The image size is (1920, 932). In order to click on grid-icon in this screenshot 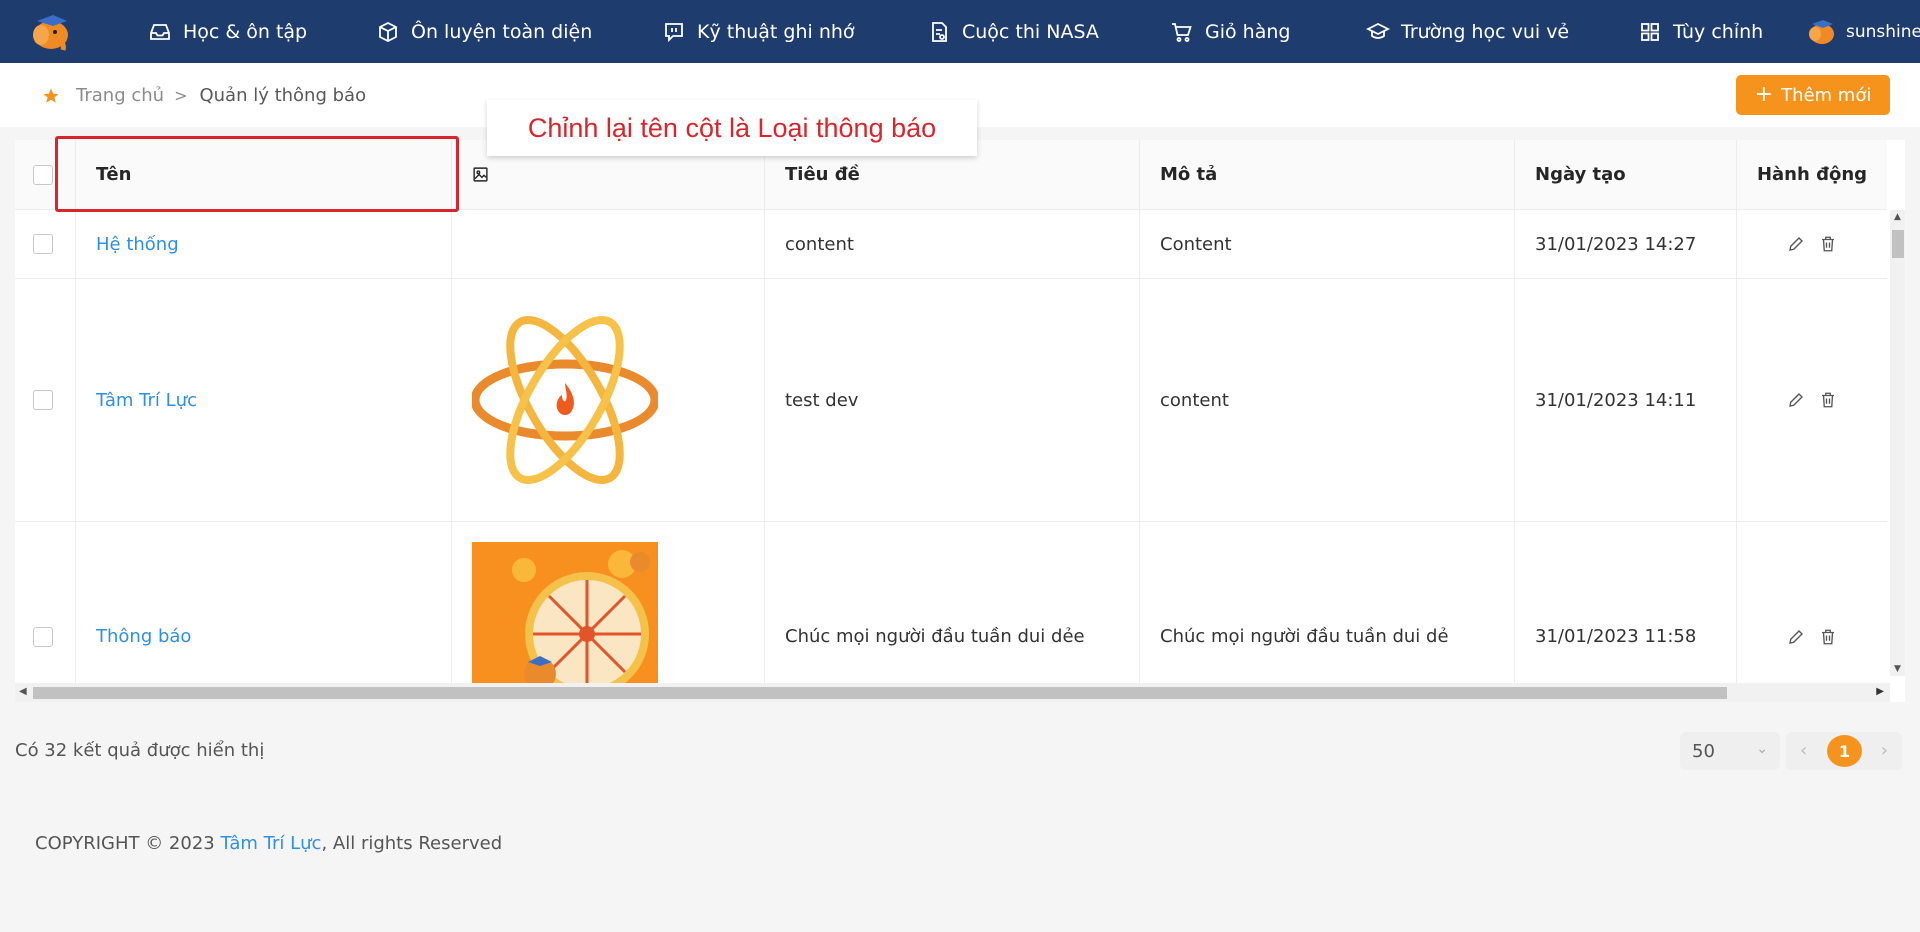, I will do `click(1650, 31)`.